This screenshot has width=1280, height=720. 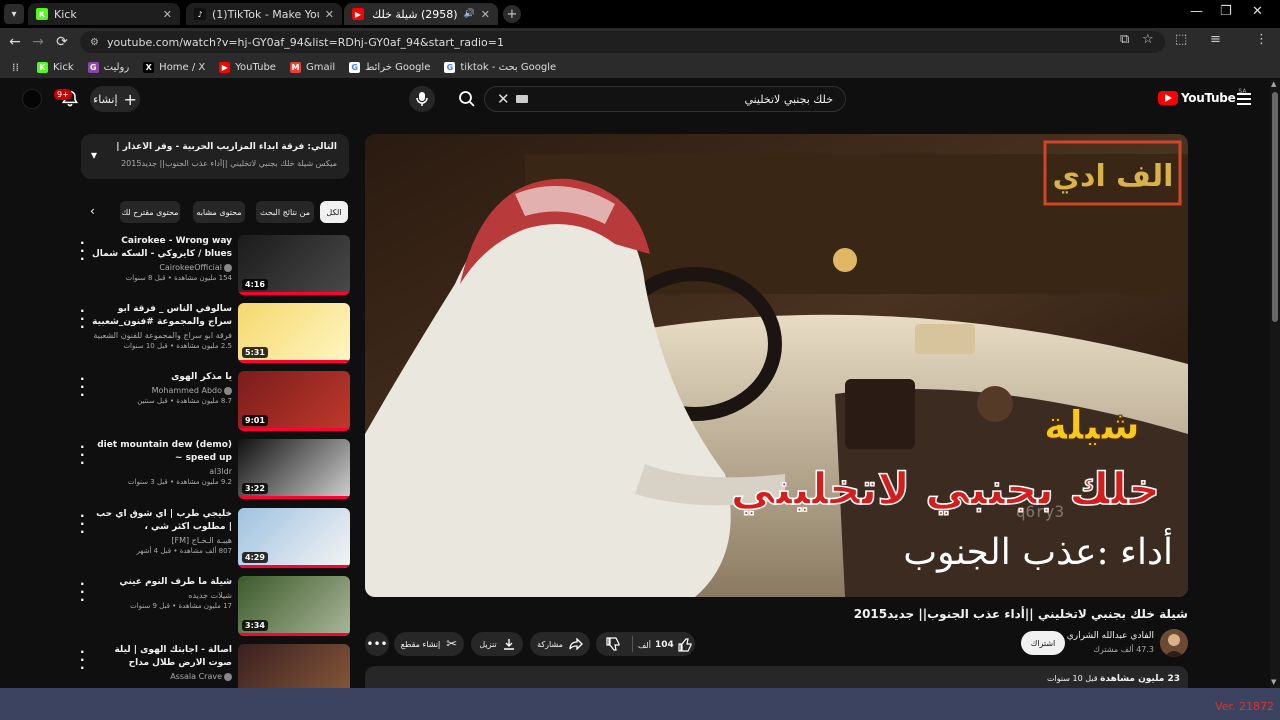 I want to click on recommendation-channel: فرقة ابو سراج والمجموعة للفنون الشعبية, so click(x=162, y=335).